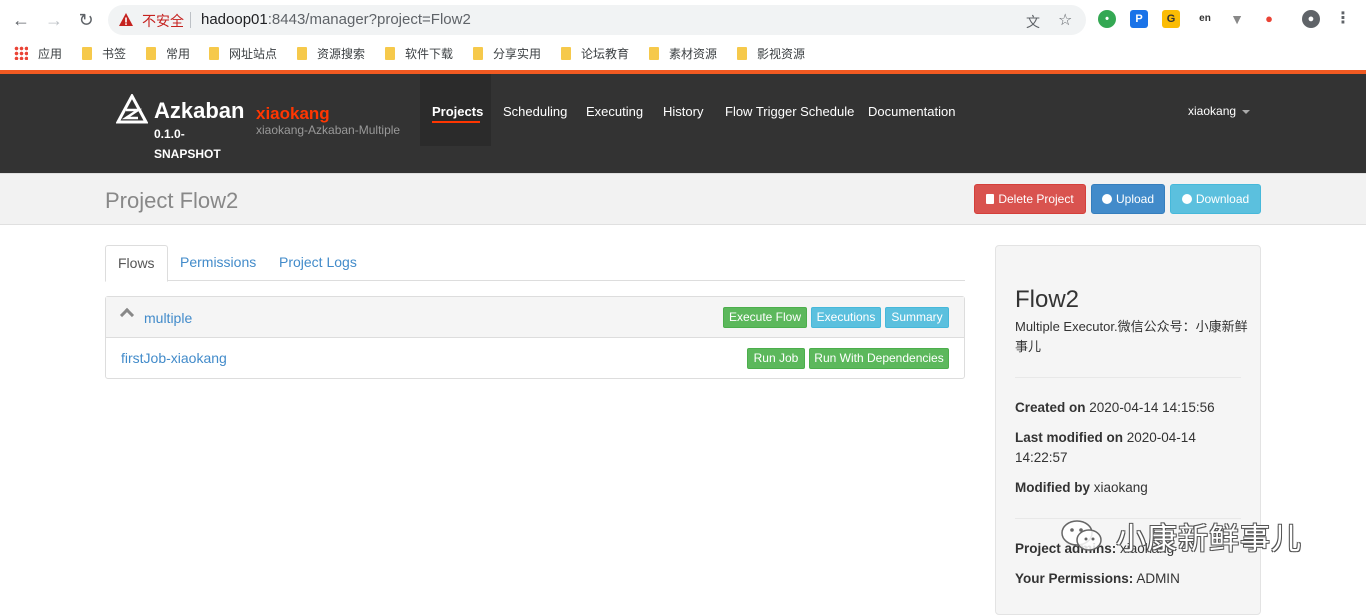 Image resolution: width=1366 pixels, height=615 pixels. What do you see at coordinates (1209, 539) in the screenshot?
I see `watermark-text: 小康新鲜事儿` at bounding box center [1209, 539].